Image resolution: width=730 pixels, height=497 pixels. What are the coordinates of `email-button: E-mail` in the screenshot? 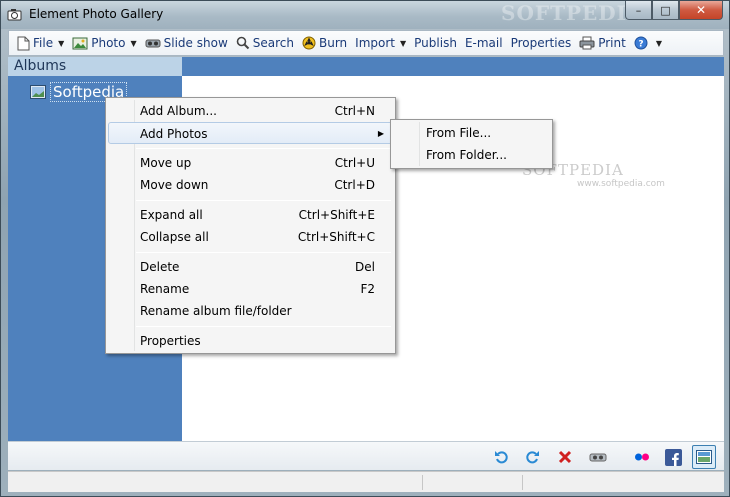 It's located at (484, 43).